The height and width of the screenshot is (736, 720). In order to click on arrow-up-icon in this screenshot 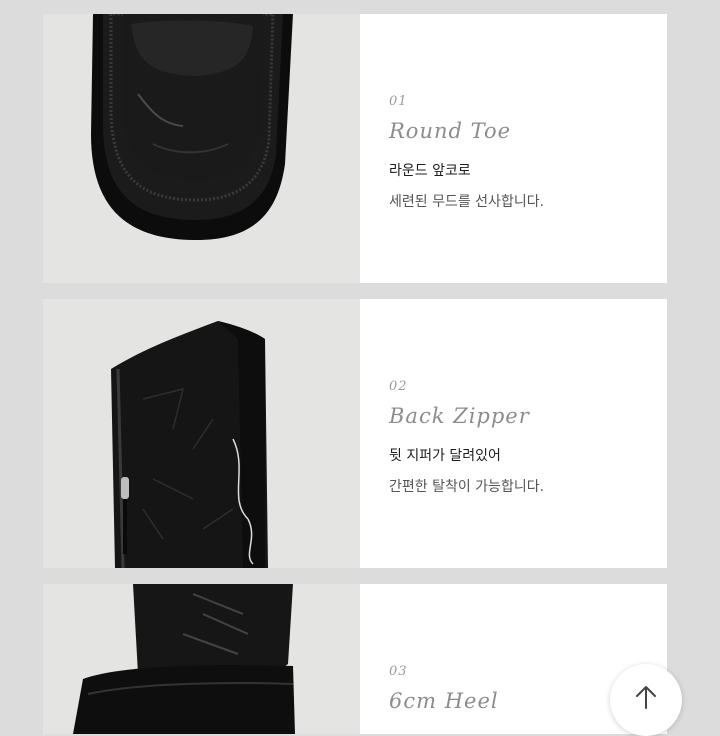, I will do `click(646, 697)`.